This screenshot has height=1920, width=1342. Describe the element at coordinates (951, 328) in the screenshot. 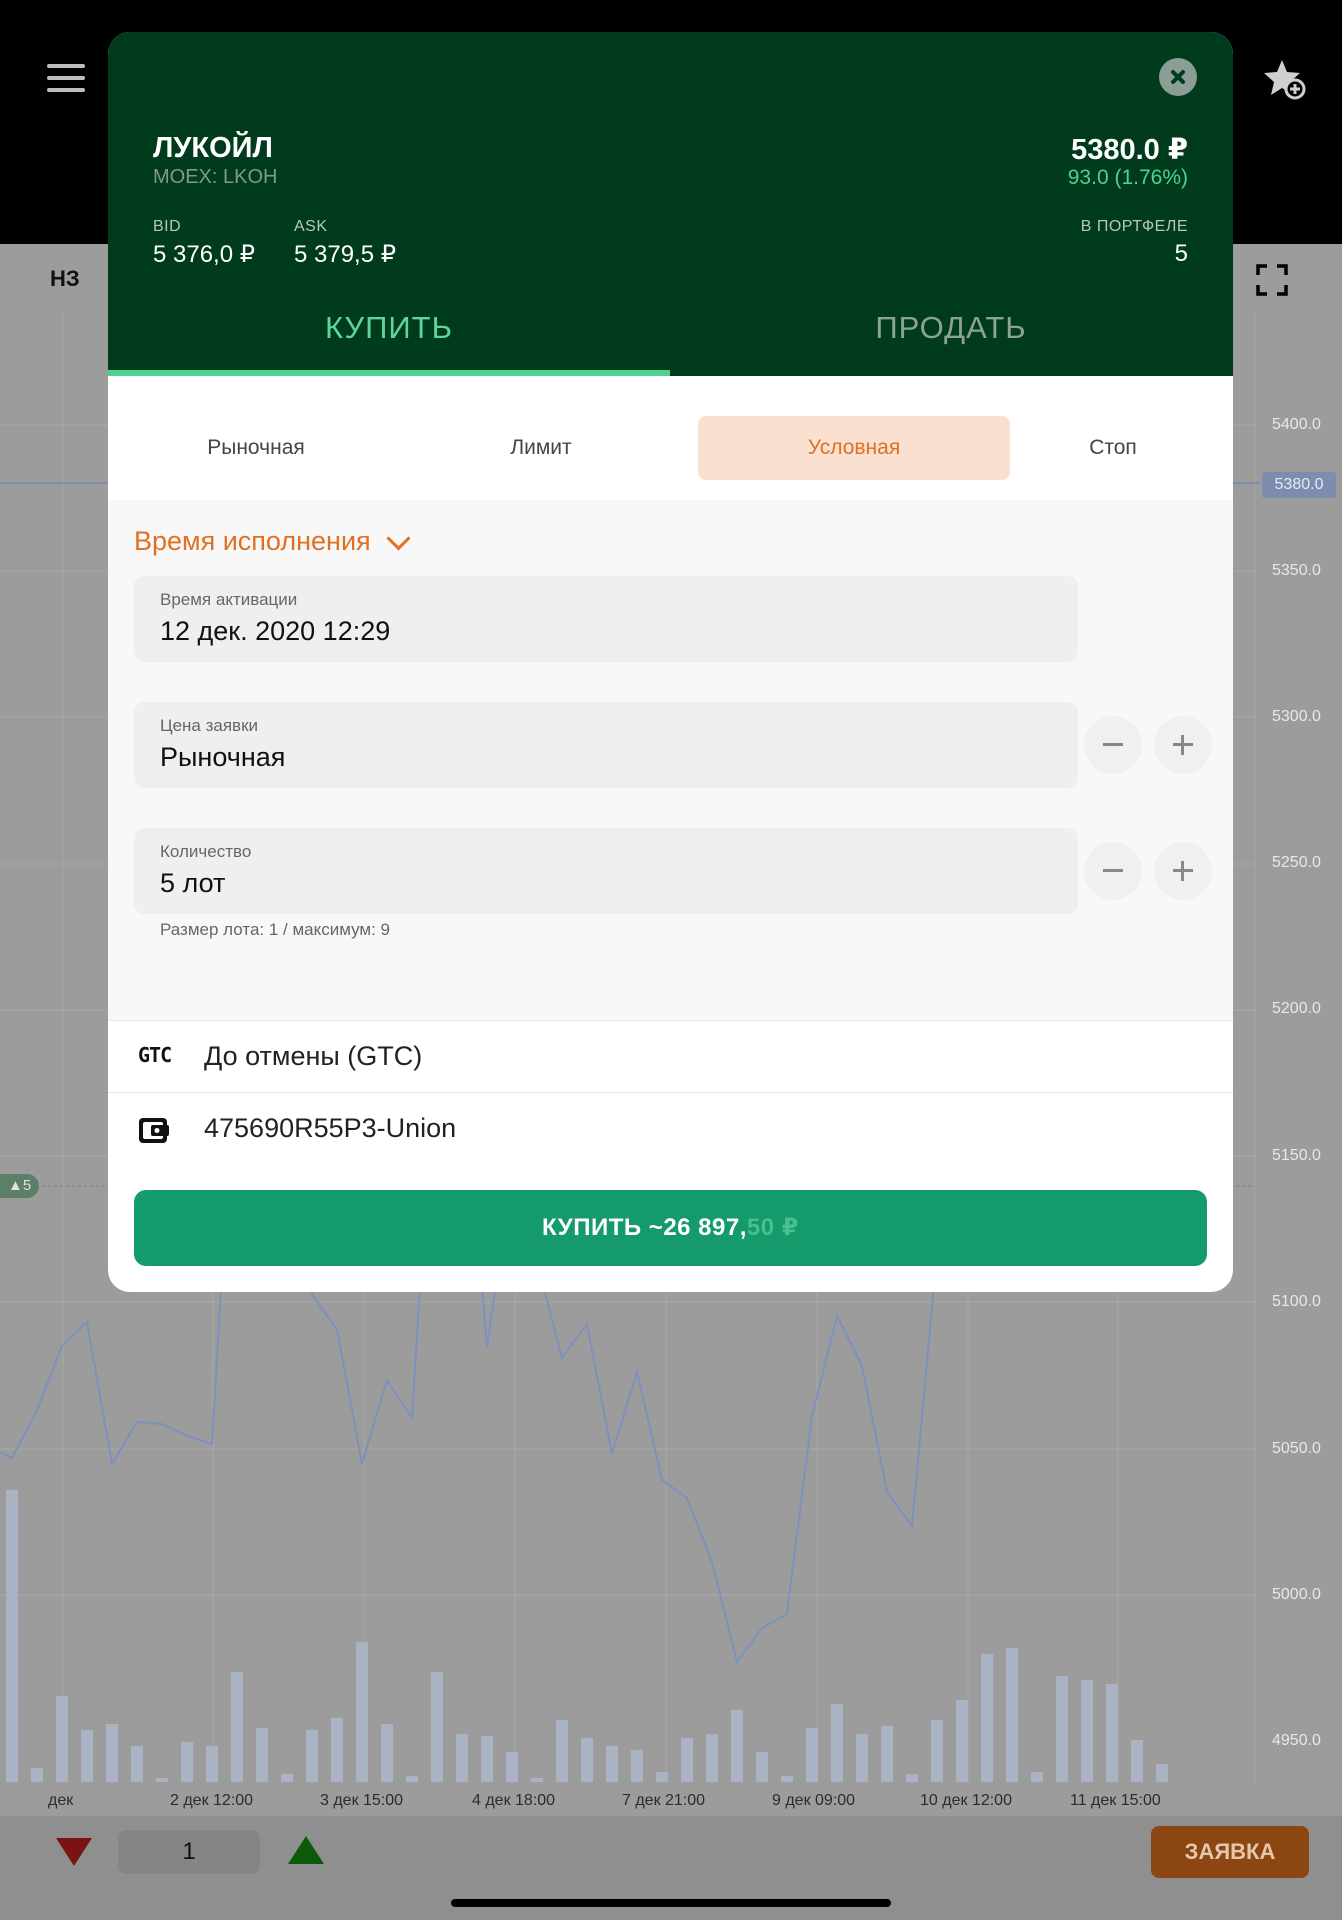

I see `tab-sell: ПРОДАТЬ` at that location.